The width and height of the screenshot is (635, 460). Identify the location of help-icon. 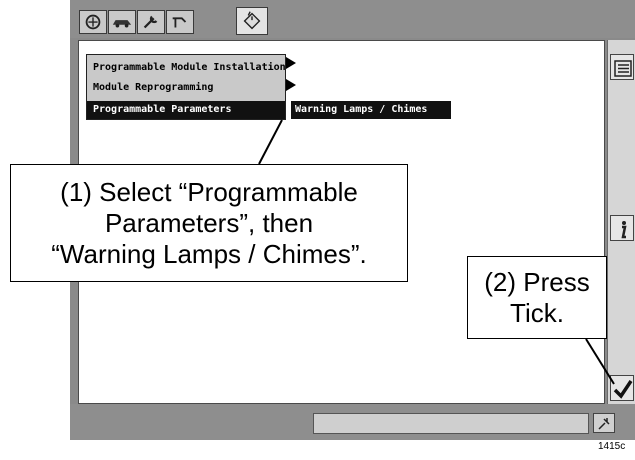
(604, 424).